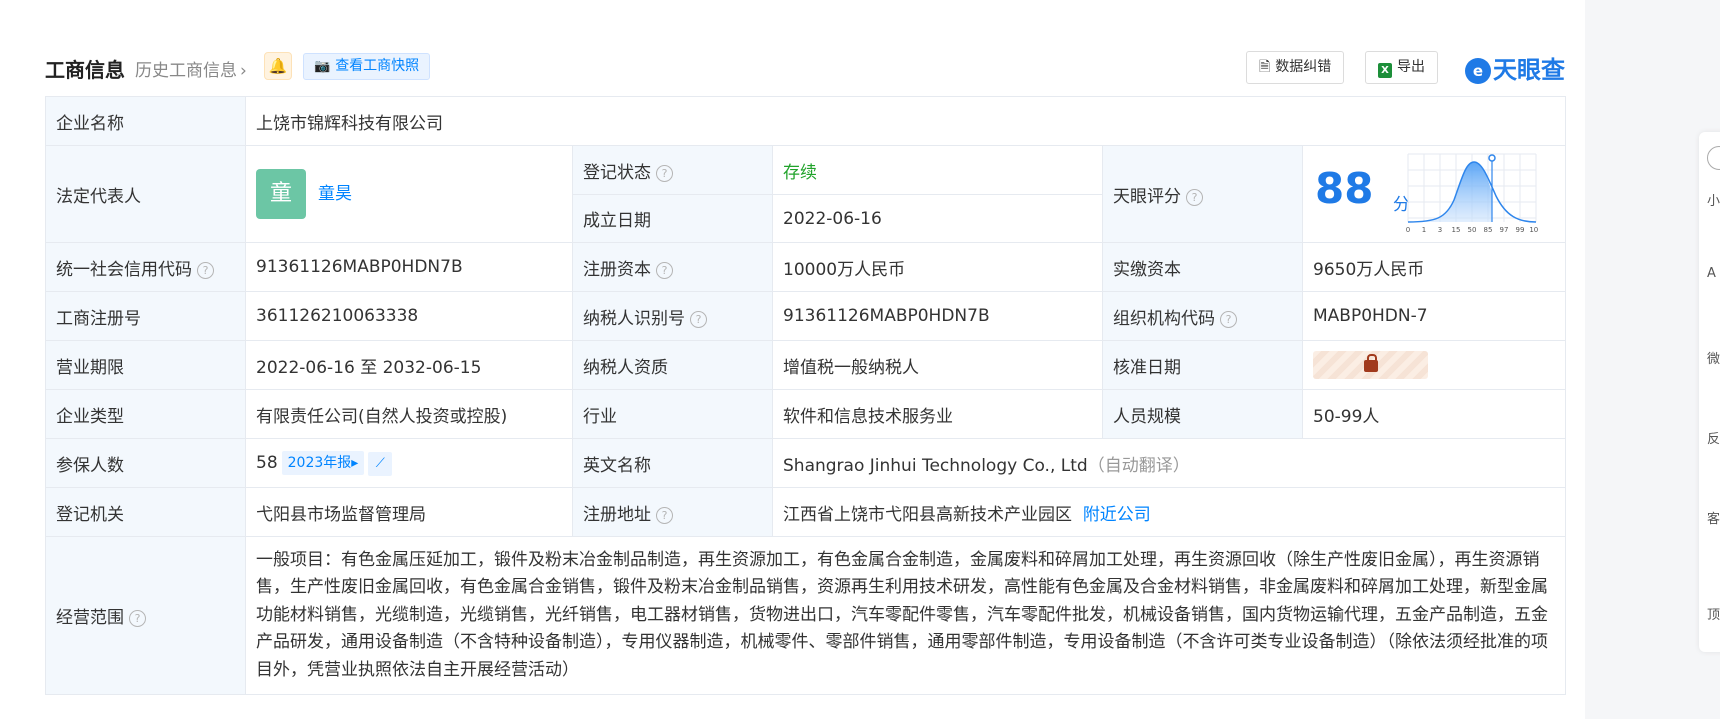 This screenshot has height=719, width=1720. Describe the element at coordinates (1138, 465) in the screenshot. I see `auto-translate-note: （自动翻译）` at that location.